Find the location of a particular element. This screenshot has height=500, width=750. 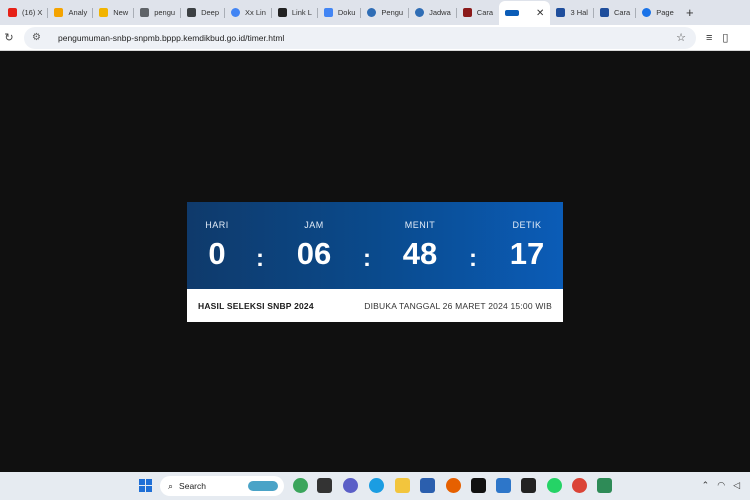

docs-icon is located at coordinates (328, 12).